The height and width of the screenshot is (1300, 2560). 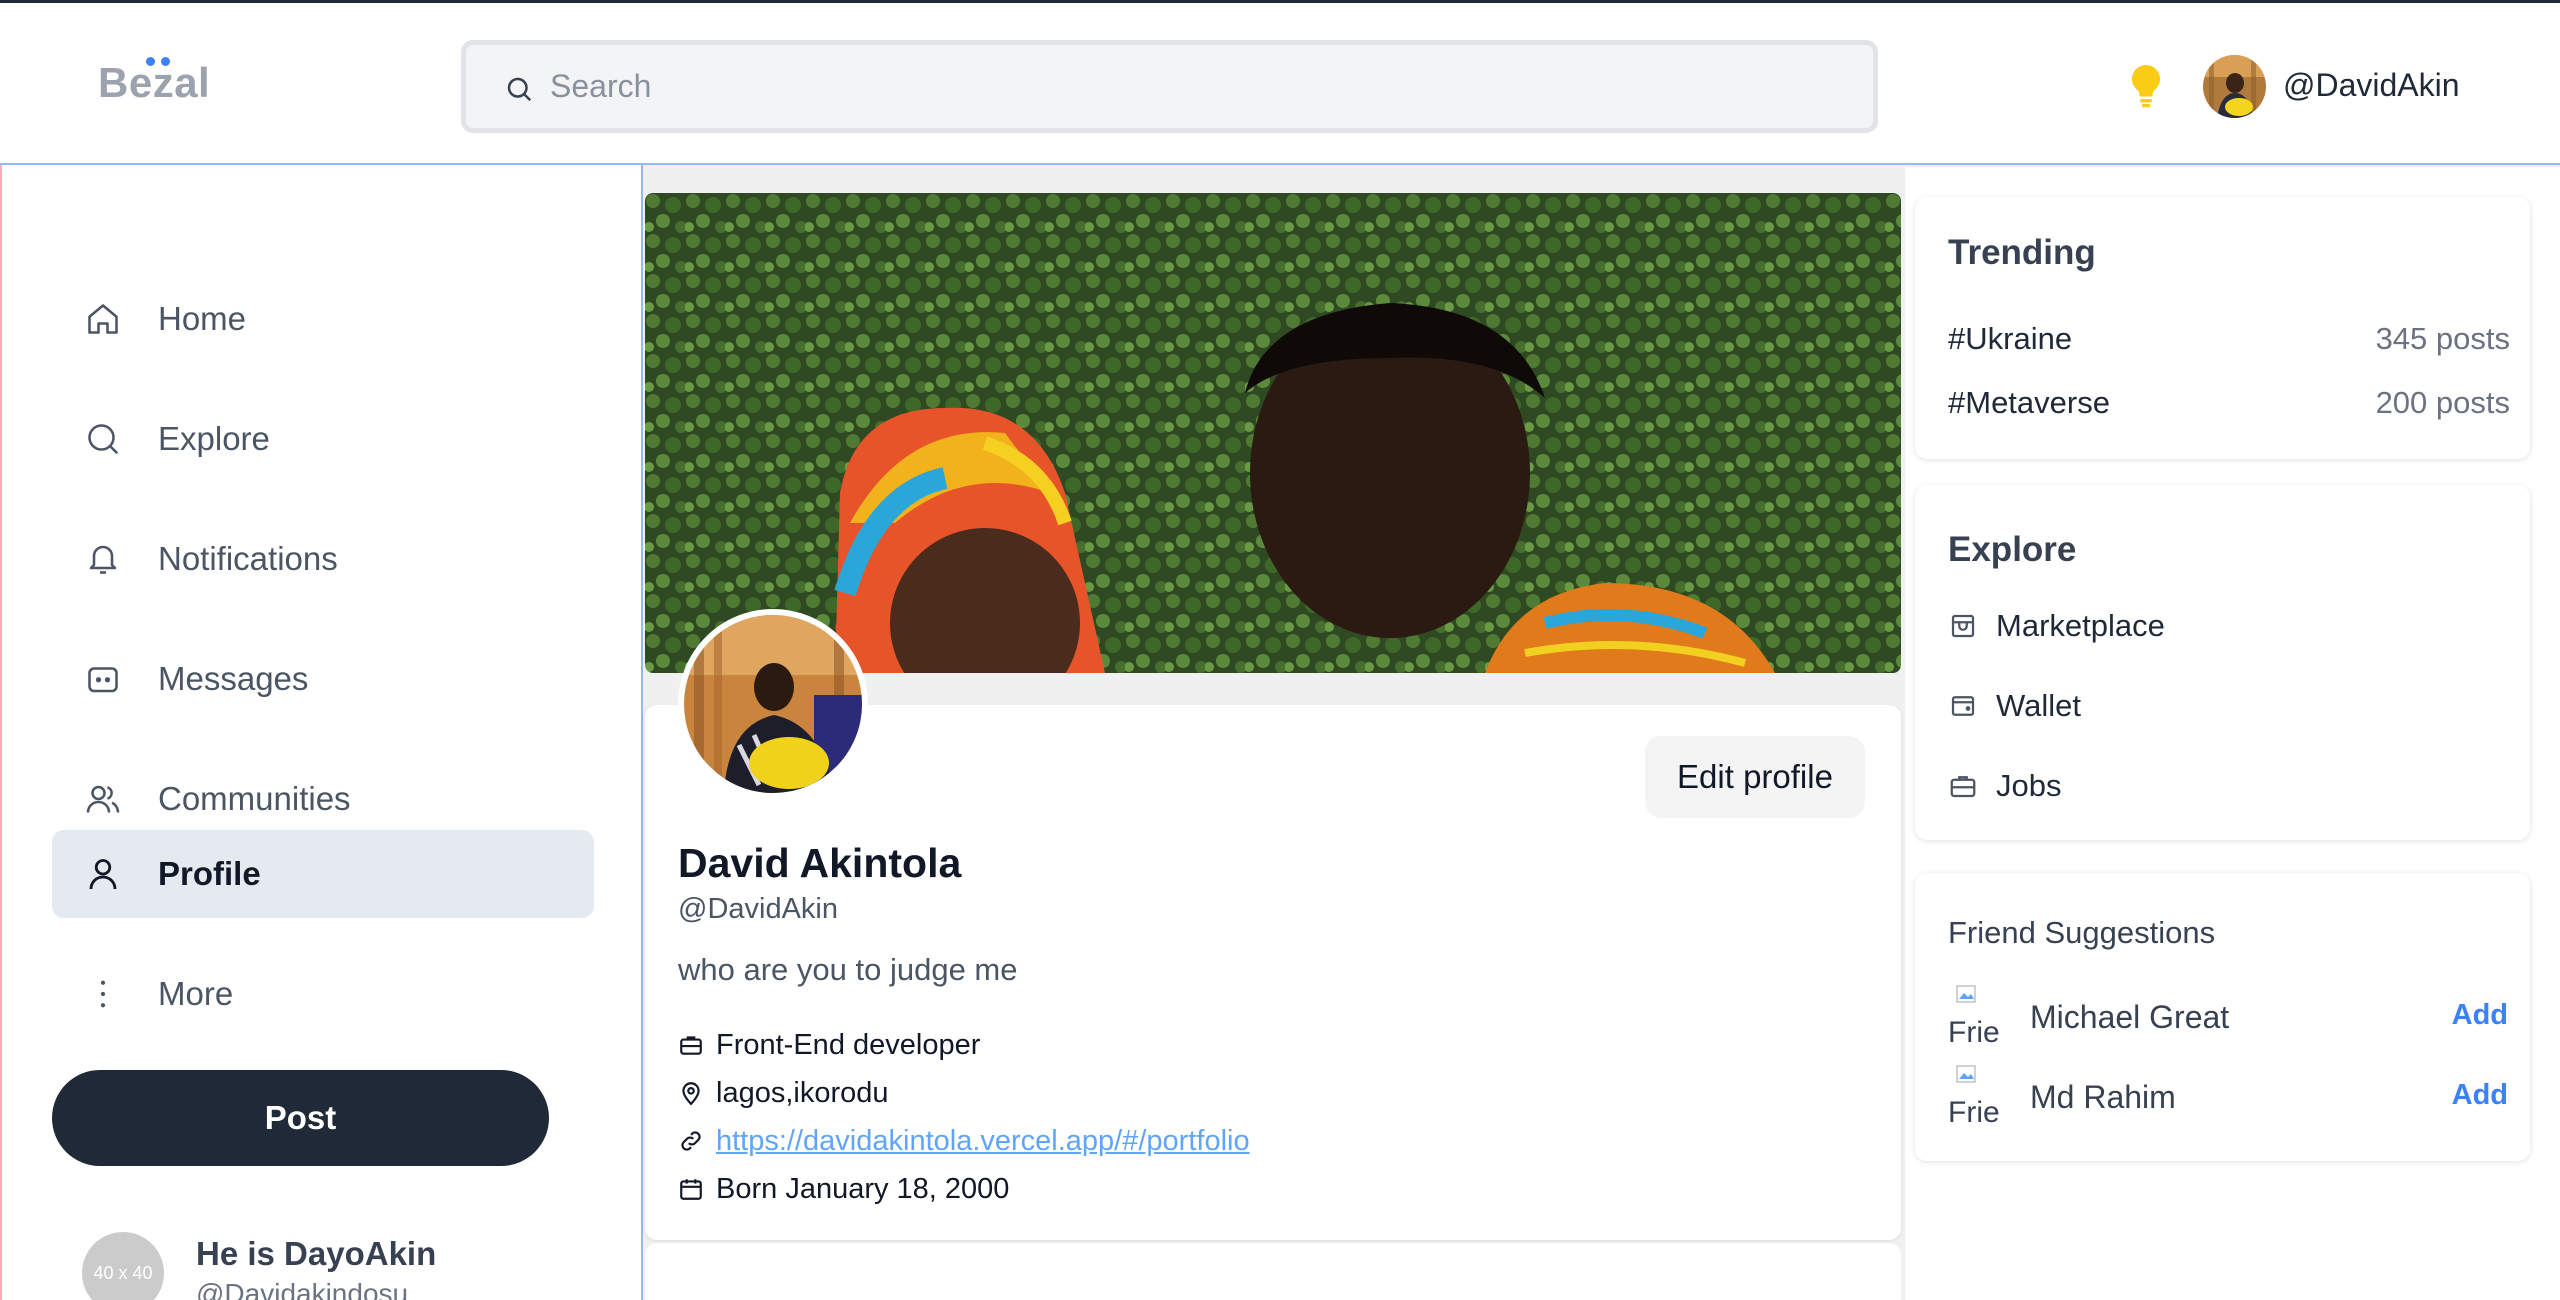 I want to click on map-pin-icon, so click(x=691, y=1093).